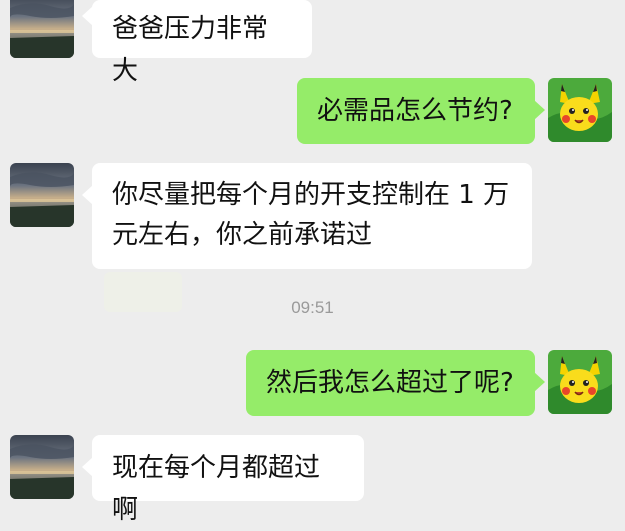 The height and width of the screenshot is (531, 625). I want to click on message-text: 必需品怎么节约?, so click(415, 111).